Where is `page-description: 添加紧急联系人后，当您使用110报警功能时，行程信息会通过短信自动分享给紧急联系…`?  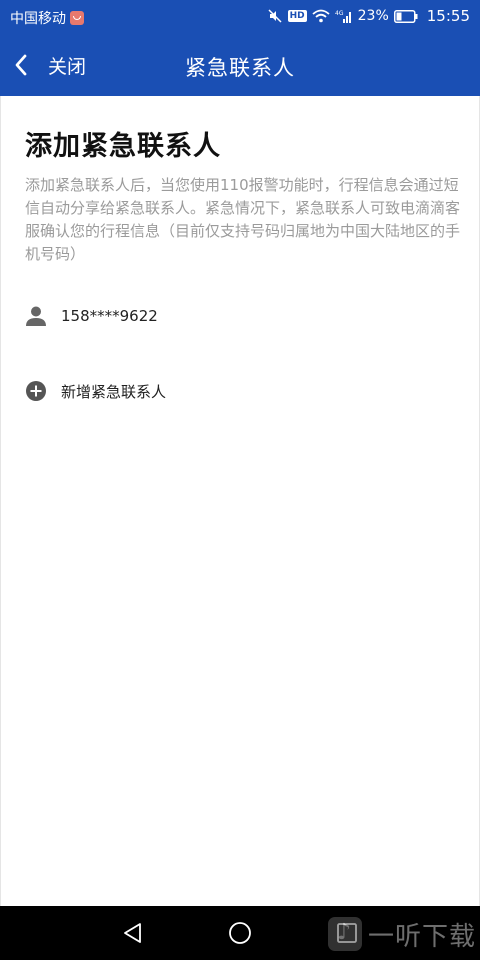
page-description: 添加紧急联系人后，当您使用110报警功能时，行程信息会通过短信自动分享给紧急联系… is located at coordinates (243, 219).